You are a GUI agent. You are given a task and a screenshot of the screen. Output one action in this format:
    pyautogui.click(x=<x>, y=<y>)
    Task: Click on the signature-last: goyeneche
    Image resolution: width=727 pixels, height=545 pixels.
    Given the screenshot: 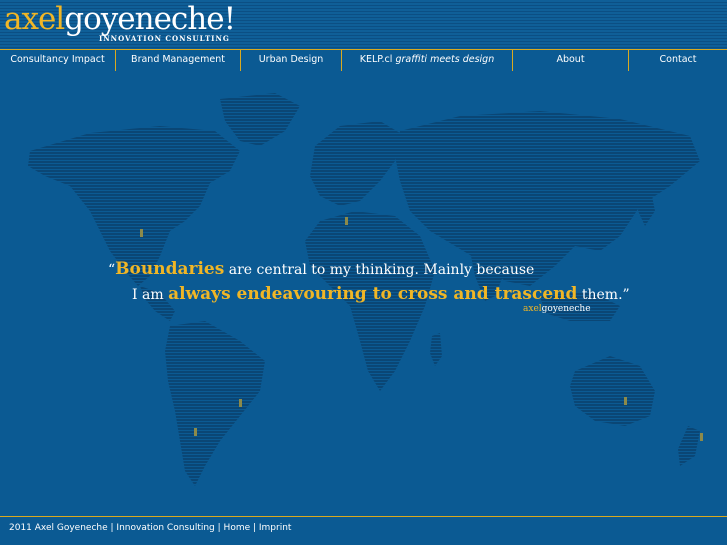 What is the action you would take?
    pyautogui.click(x=566, y=309)
    